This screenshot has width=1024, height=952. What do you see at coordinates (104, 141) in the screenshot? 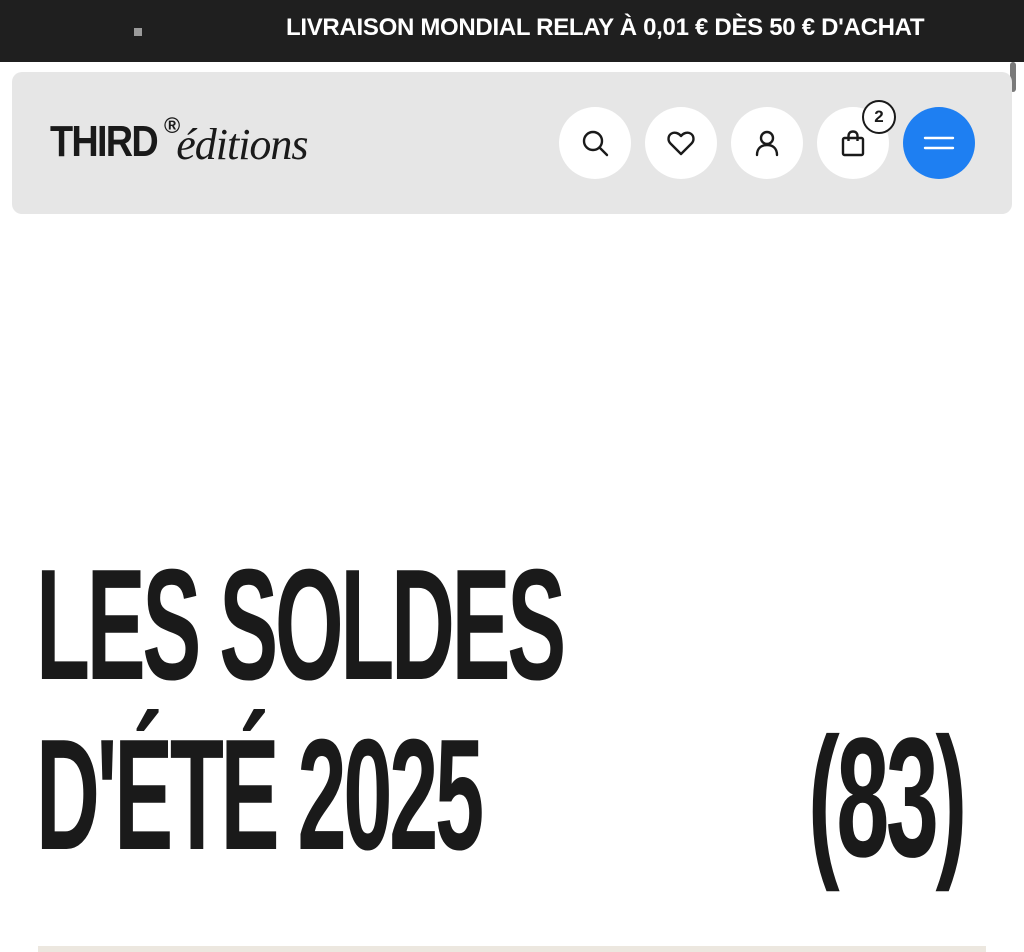
I see `logo-brand: THIRD` at bounding box center [104, 141].